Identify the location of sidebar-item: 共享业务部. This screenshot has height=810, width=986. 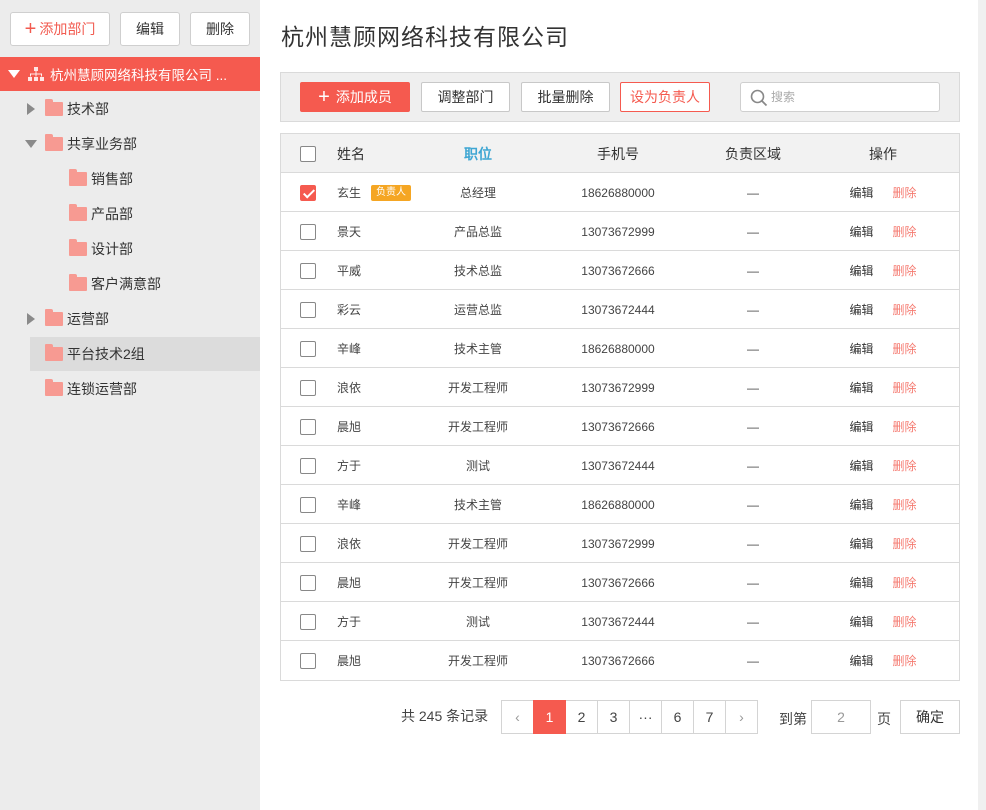
(130, 144).